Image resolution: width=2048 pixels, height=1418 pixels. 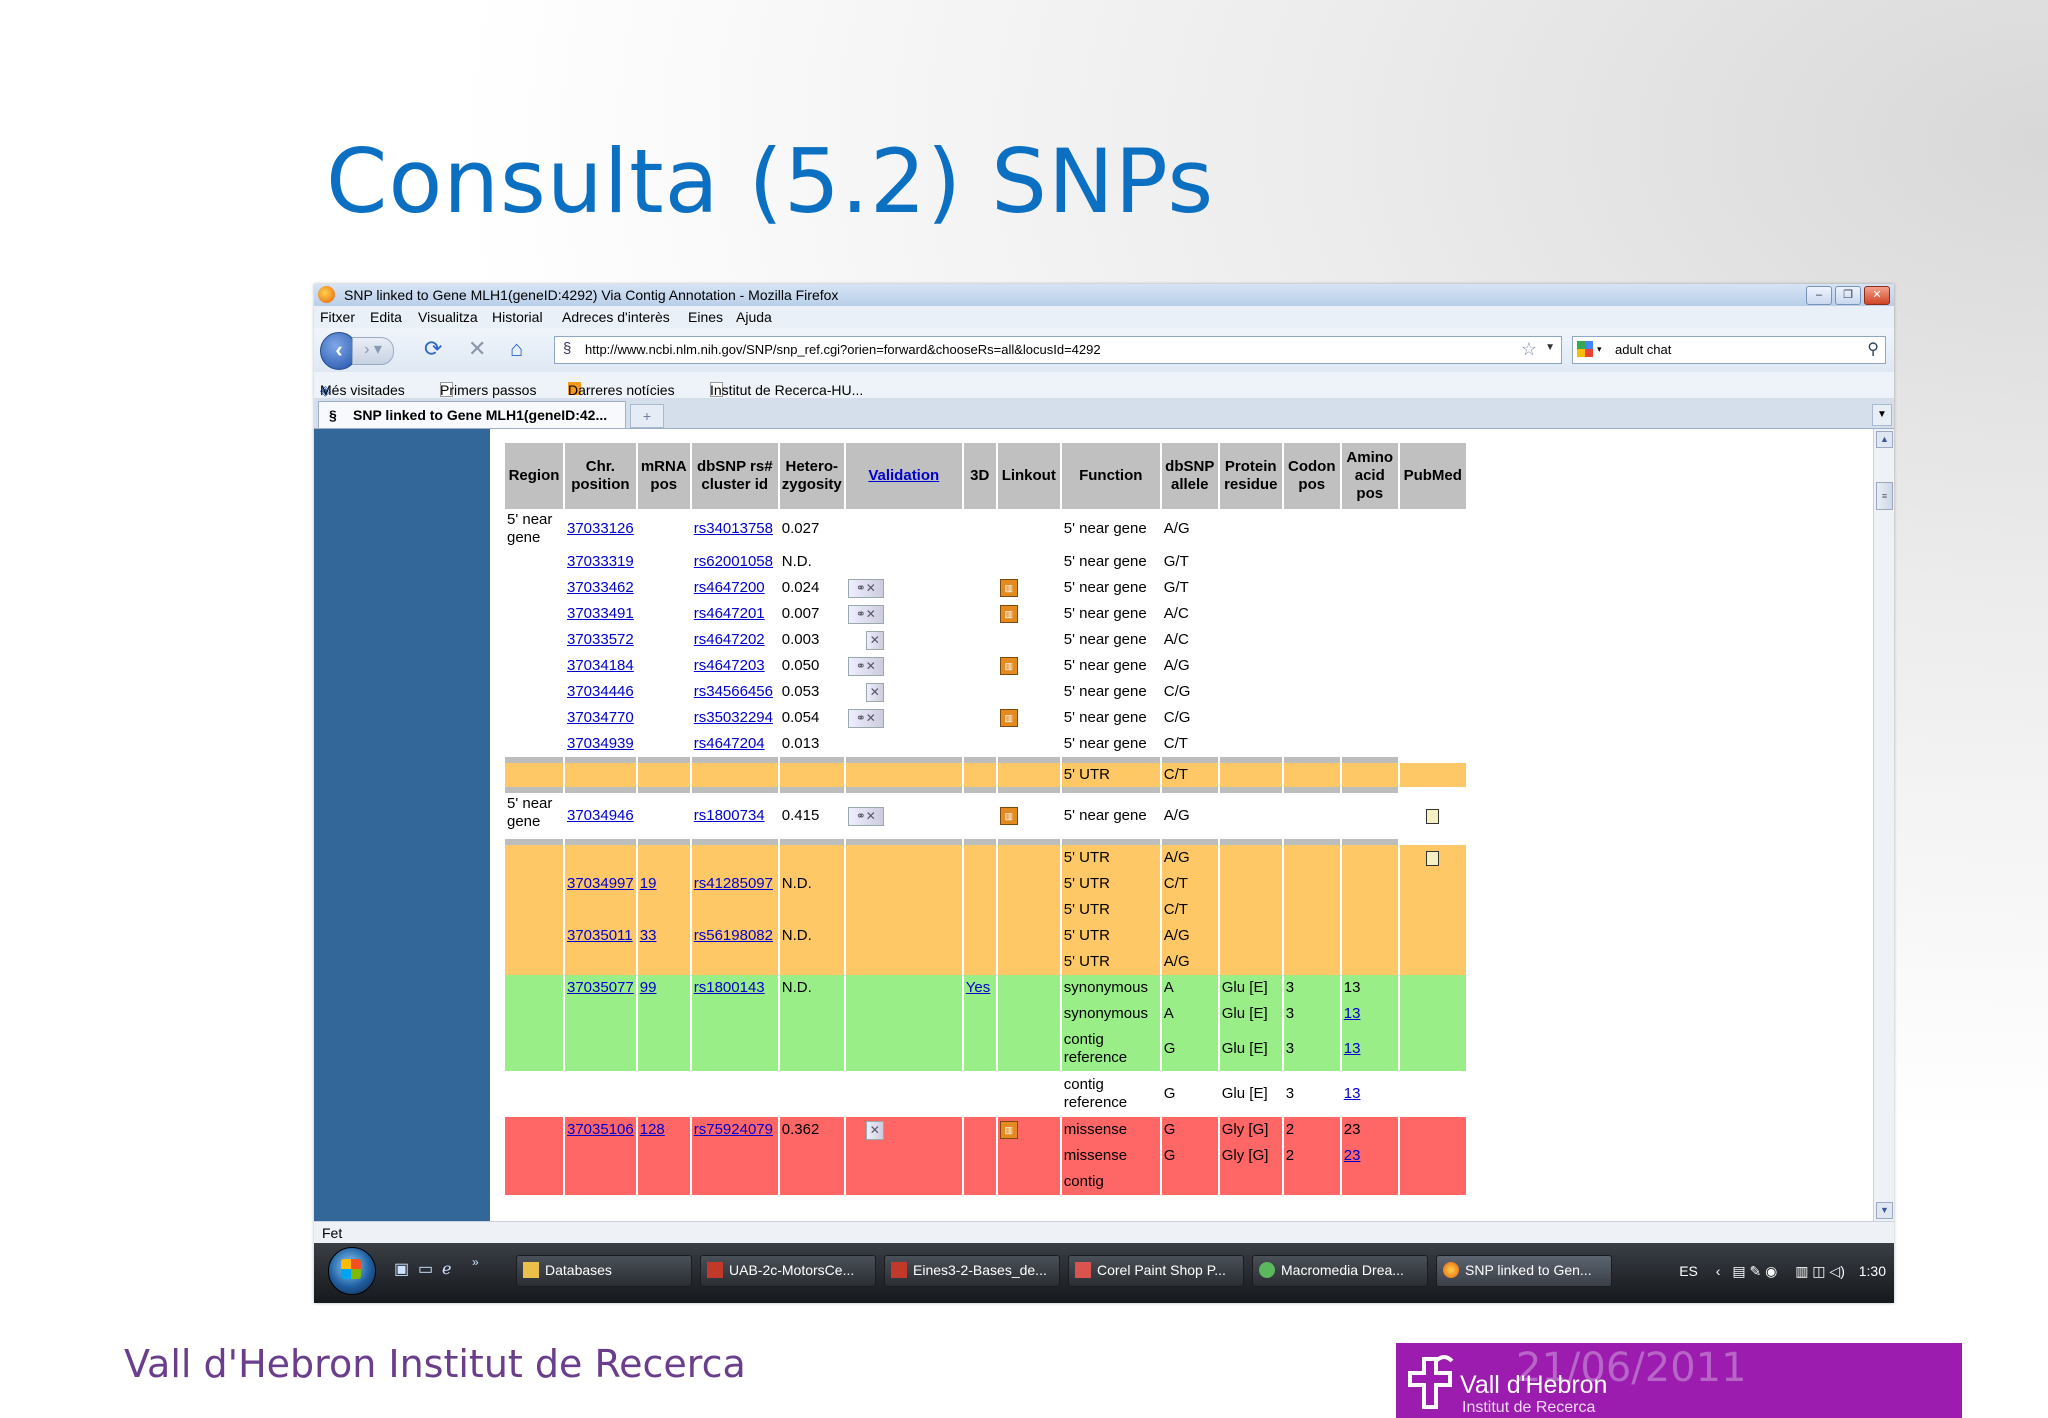 I want to click on rs-cell-link: rs4647202, so click(x=729, y=639).